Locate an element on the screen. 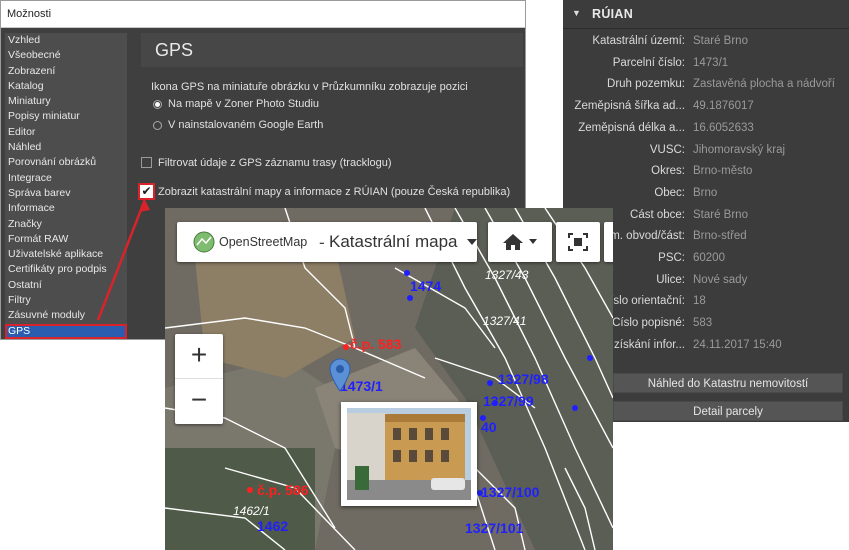 This screenshot has width=849, height=550. category-item: Správa barev is located at coordinates (66, 193).